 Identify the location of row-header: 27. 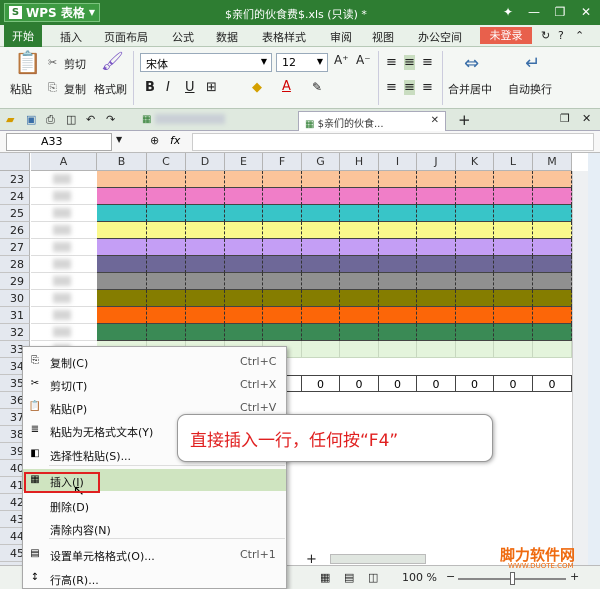
(15, 247).